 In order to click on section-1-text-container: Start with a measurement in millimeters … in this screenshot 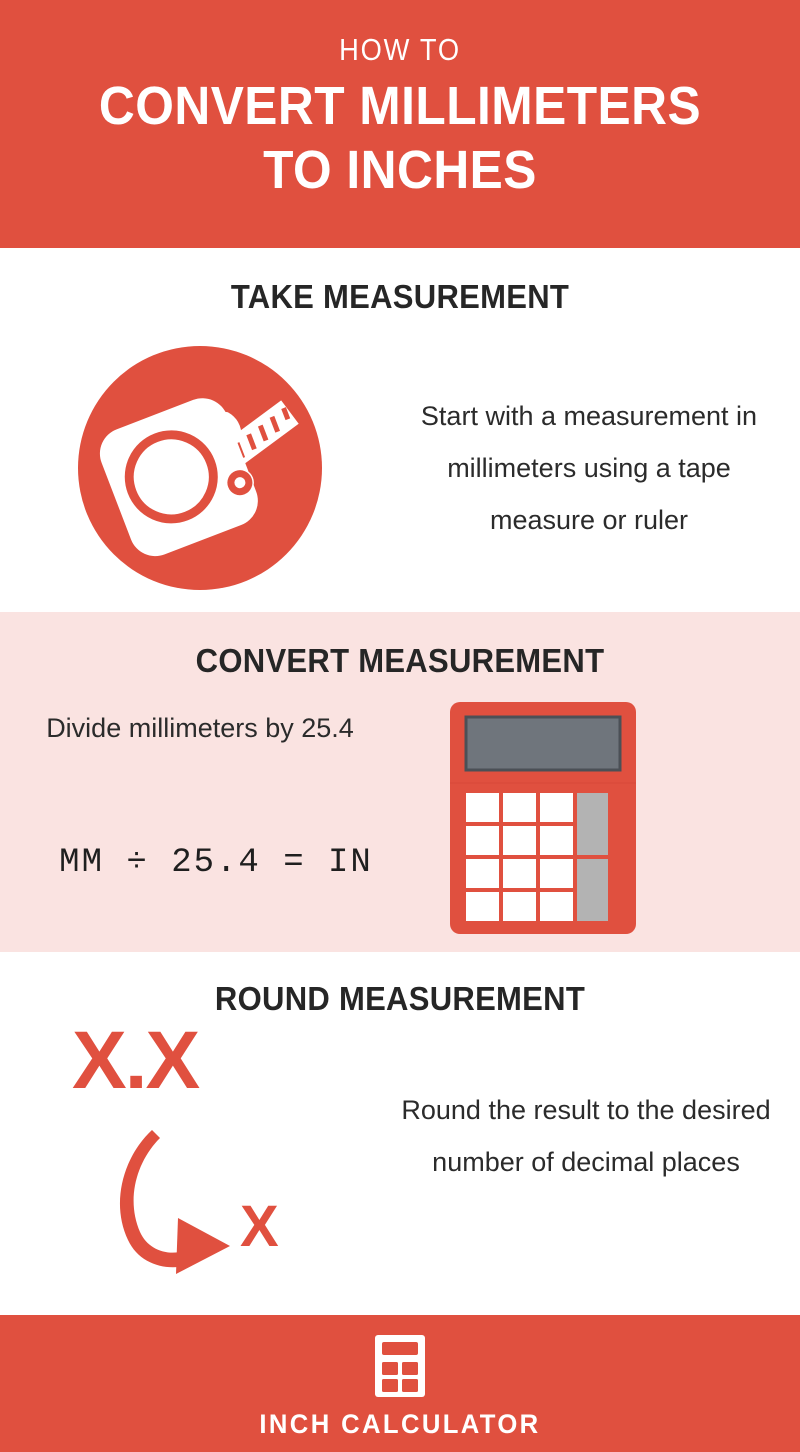, I will do `click(600, 468)`.